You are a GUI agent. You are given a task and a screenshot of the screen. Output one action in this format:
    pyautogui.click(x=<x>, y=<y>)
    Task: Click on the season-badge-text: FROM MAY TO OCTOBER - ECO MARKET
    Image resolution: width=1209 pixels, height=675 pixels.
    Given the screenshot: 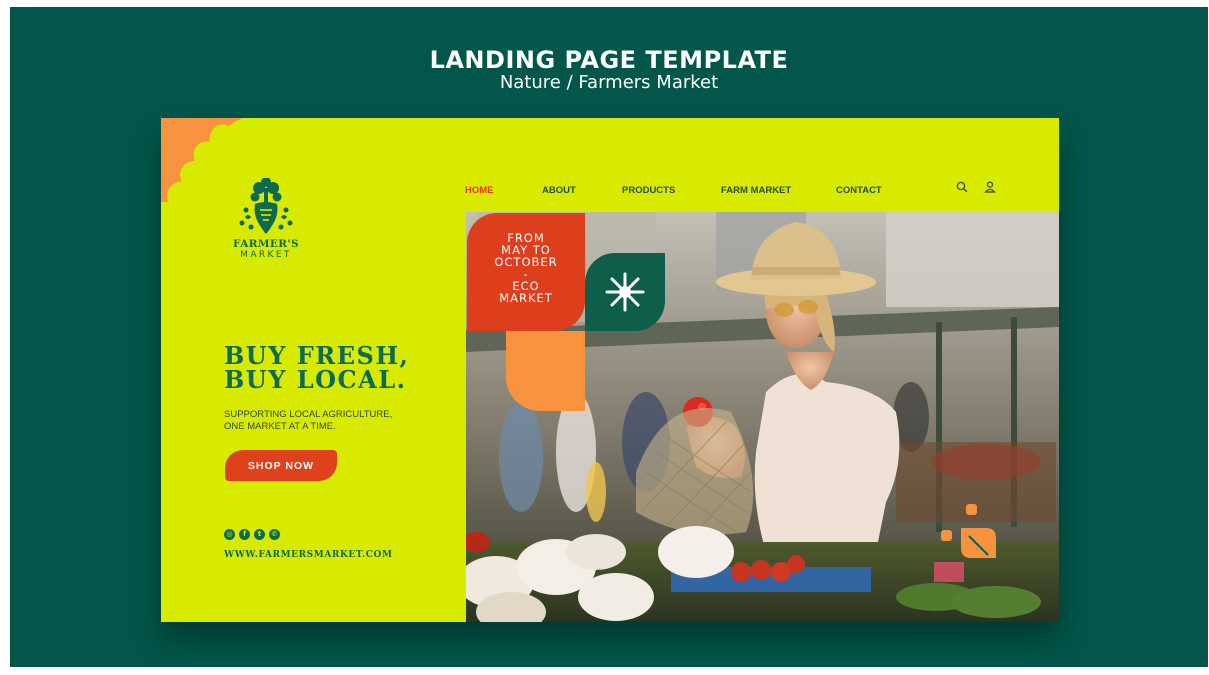 What is the action you would take?
    pyautogui.click(x=526, y=268)
    